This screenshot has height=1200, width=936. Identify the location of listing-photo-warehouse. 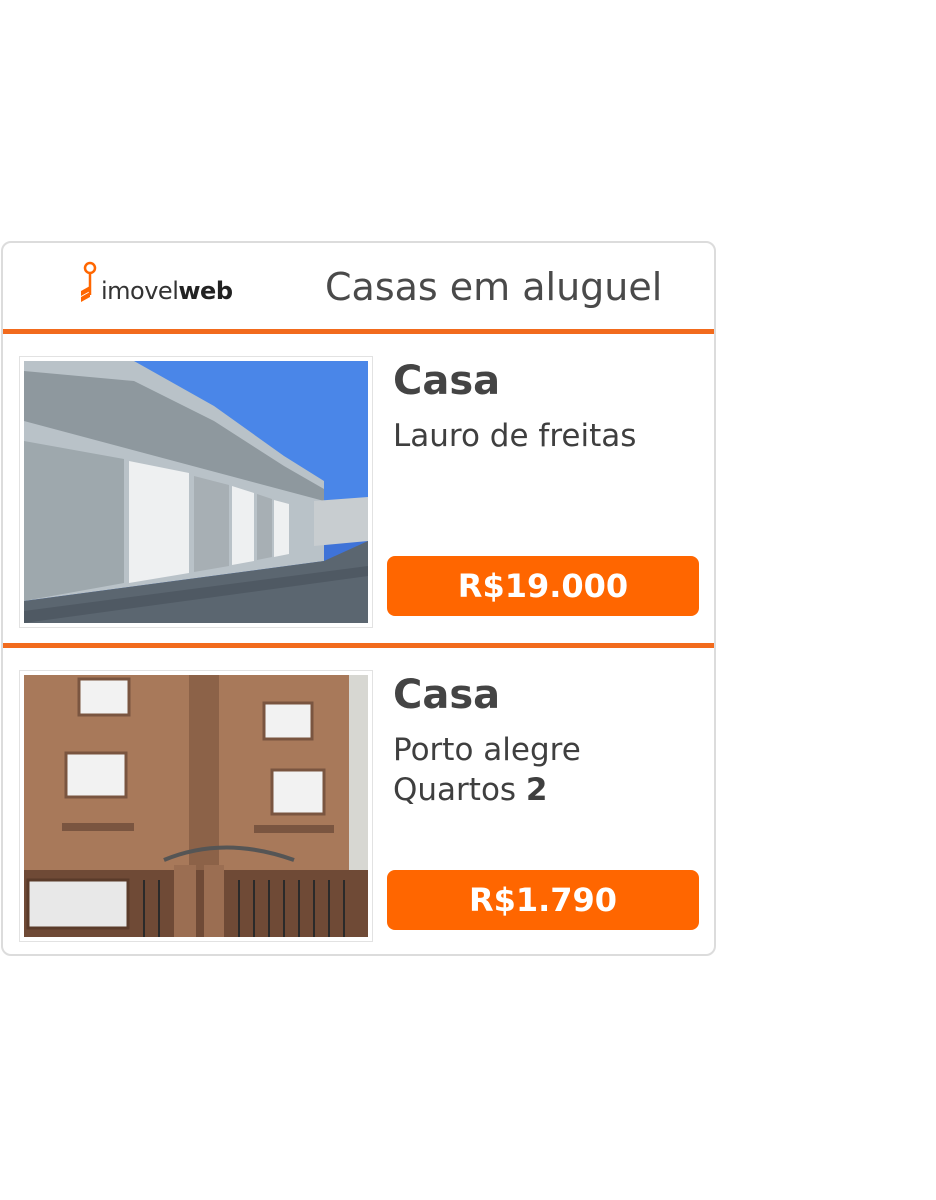
(196, 492).